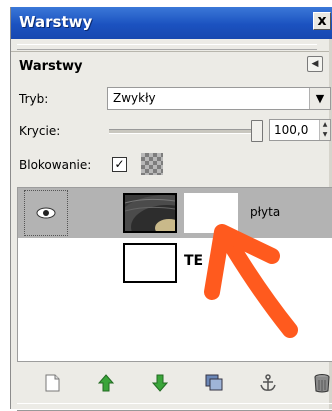 The width and height of the screenshot is (332, 411). Describe the element at coordinates (251, 281) in the screenshot. I see `annotation-arrow-icon` at that location.